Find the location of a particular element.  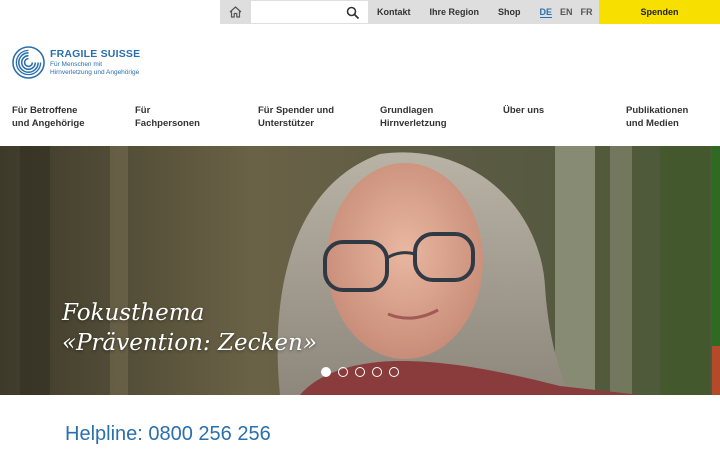

helpline: Helpline: 0800 256 256 is located at coordinates (168, 434).